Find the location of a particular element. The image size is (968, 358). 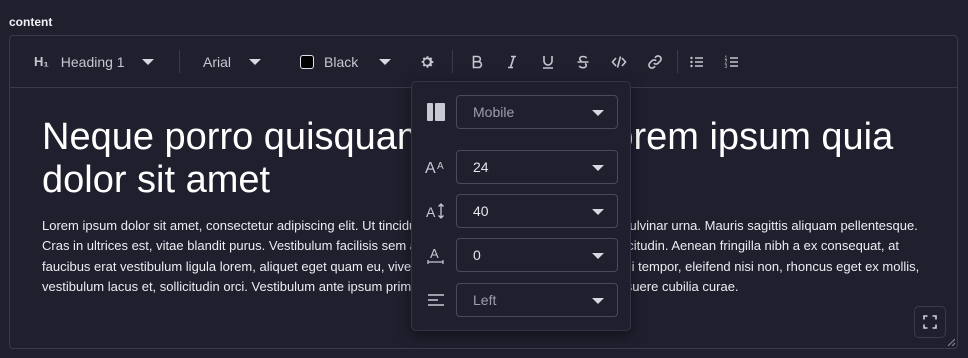

bold-icon is located at coordinates (477, 62).